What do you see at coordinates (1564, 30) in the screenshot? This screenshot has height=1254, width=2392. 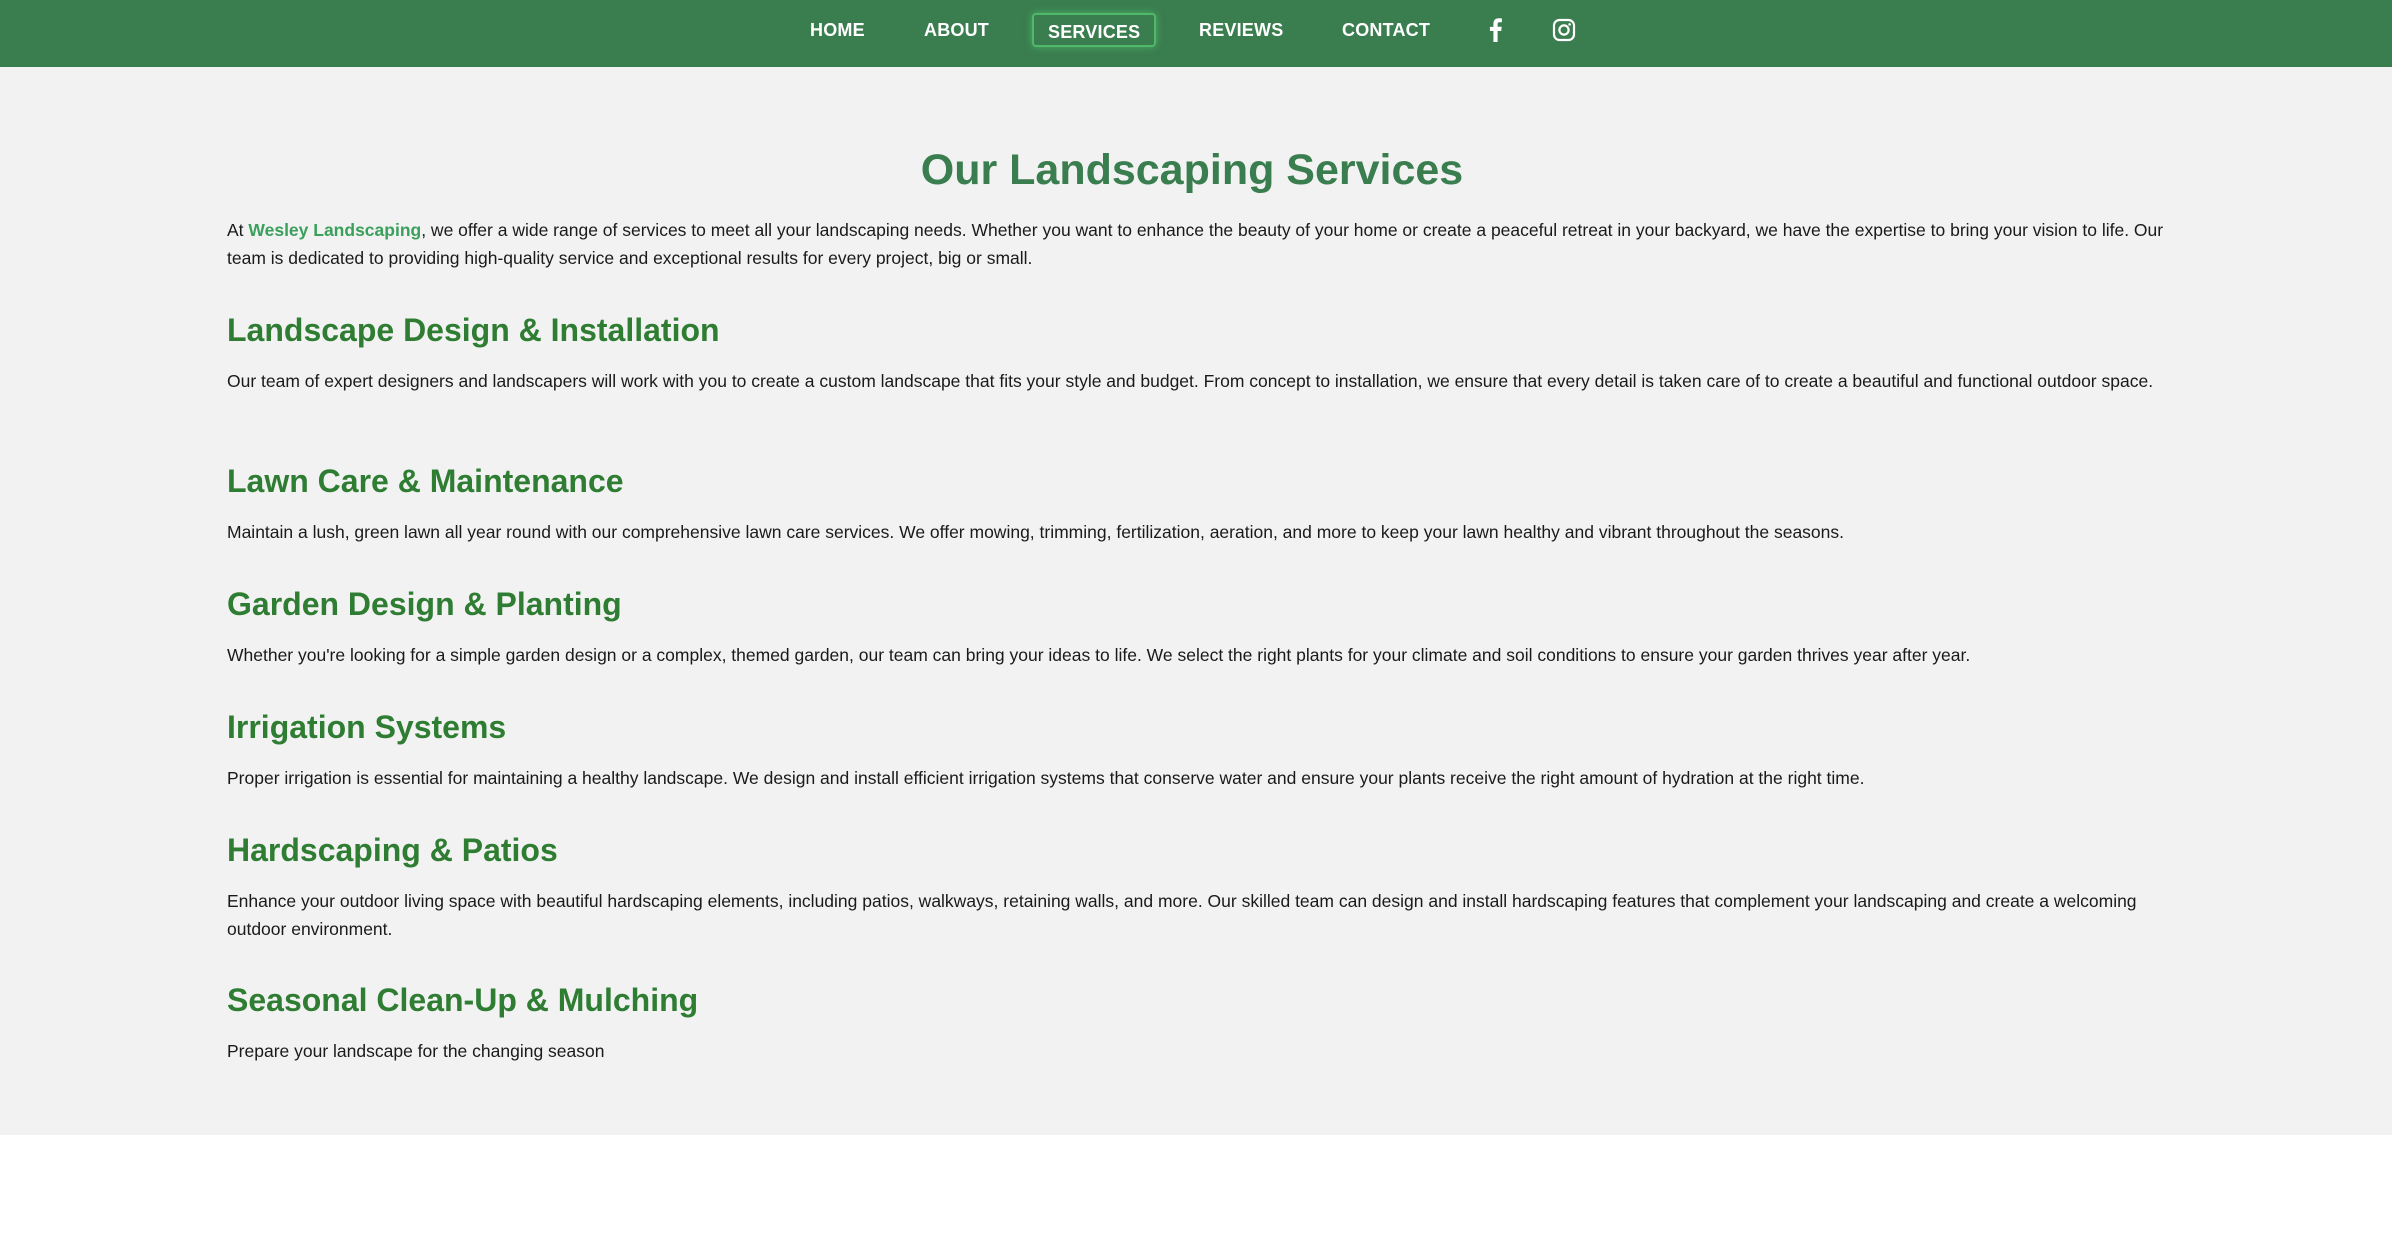 I see `instagram-icon` at bounding box center [1564, 30].